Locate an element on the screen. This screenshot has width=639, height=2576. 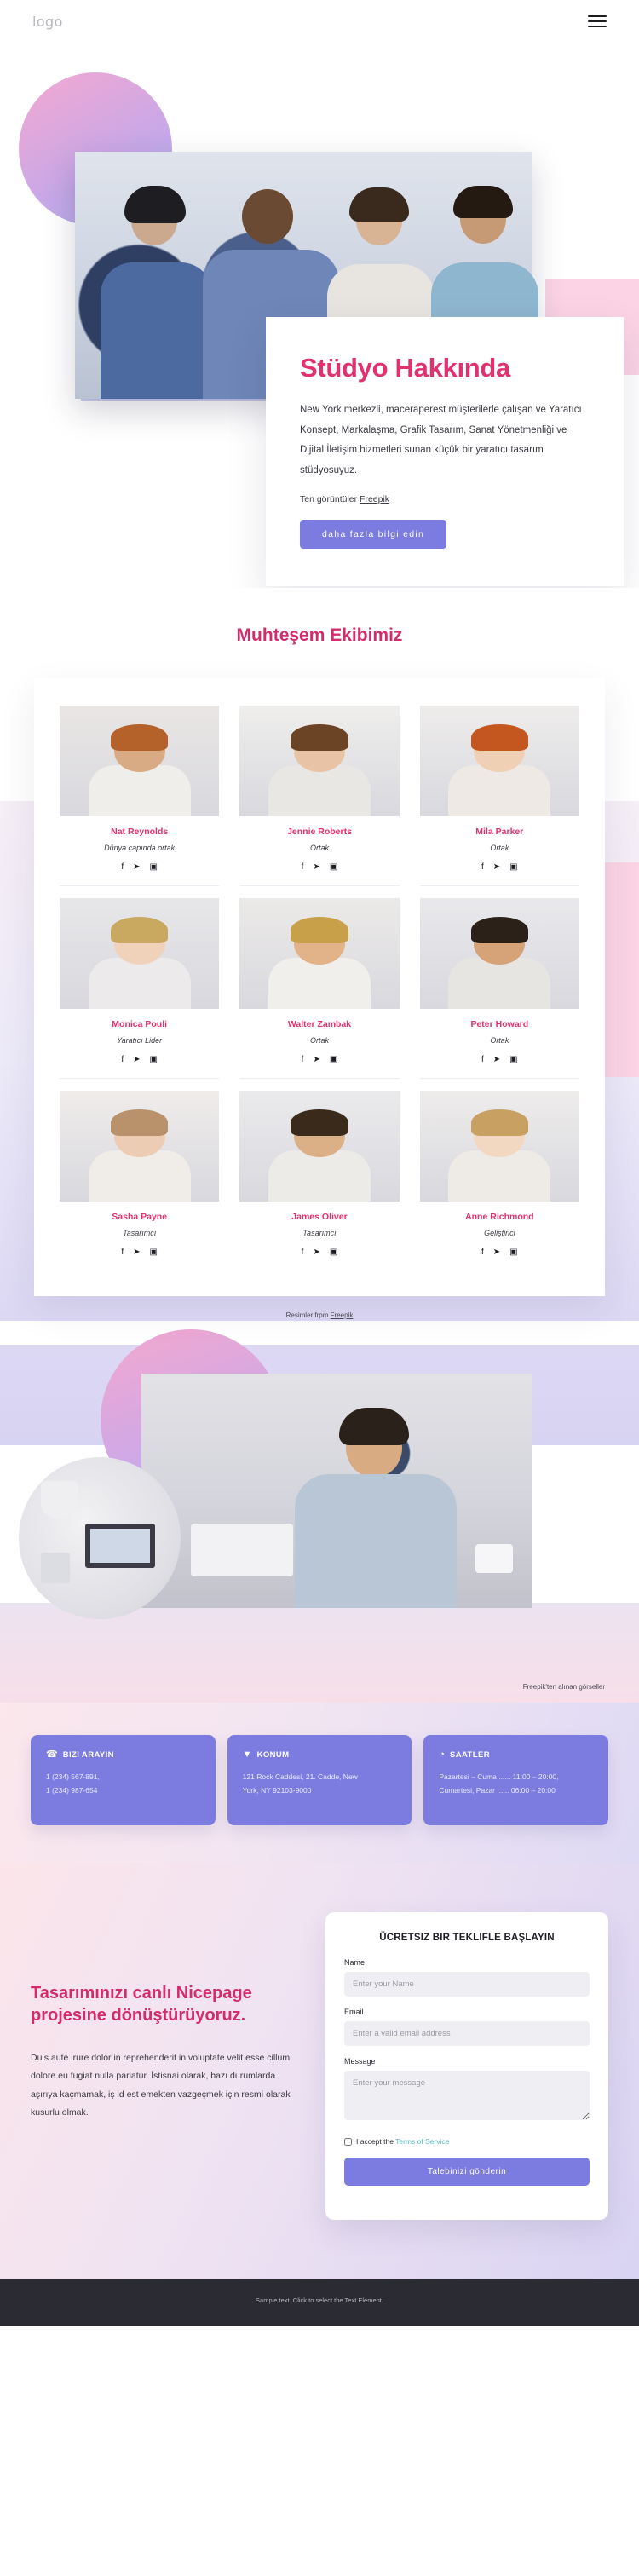
member-name: Sasha Payne is located at coordinates (140, 1217).